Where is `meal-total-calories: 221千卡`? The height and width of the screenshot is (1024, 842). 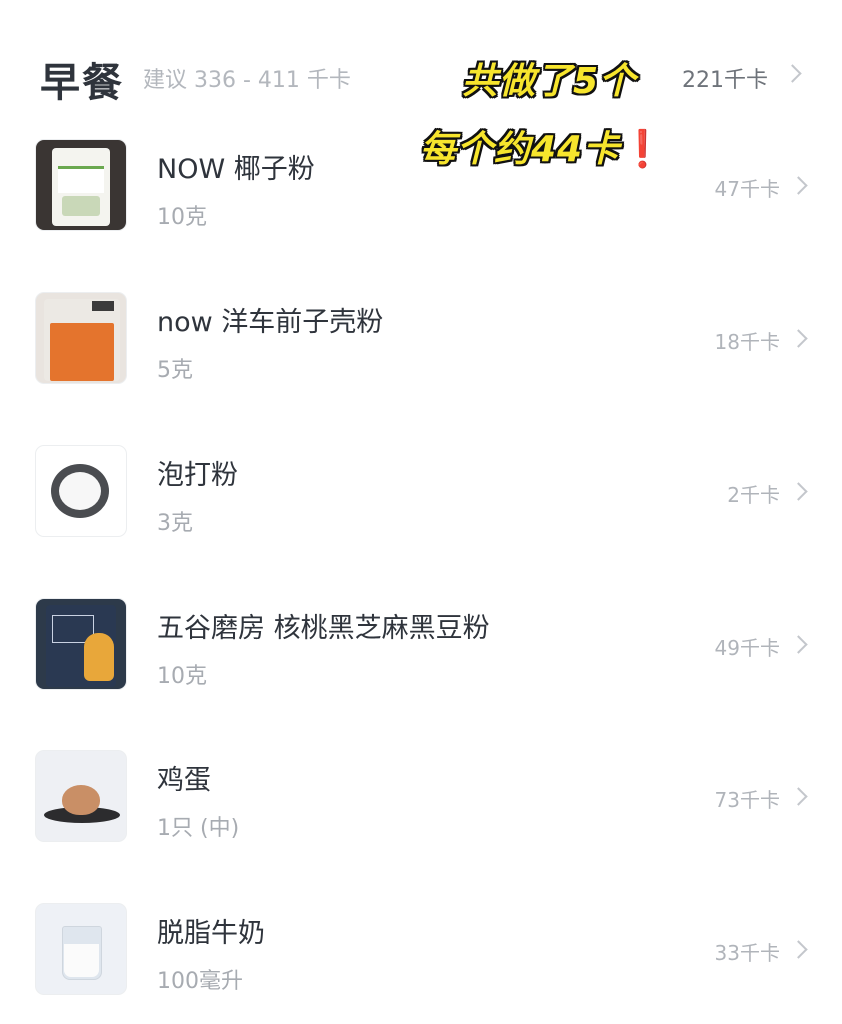
meal-total-calories: 221千卡 is located at coordinates (725, 80).